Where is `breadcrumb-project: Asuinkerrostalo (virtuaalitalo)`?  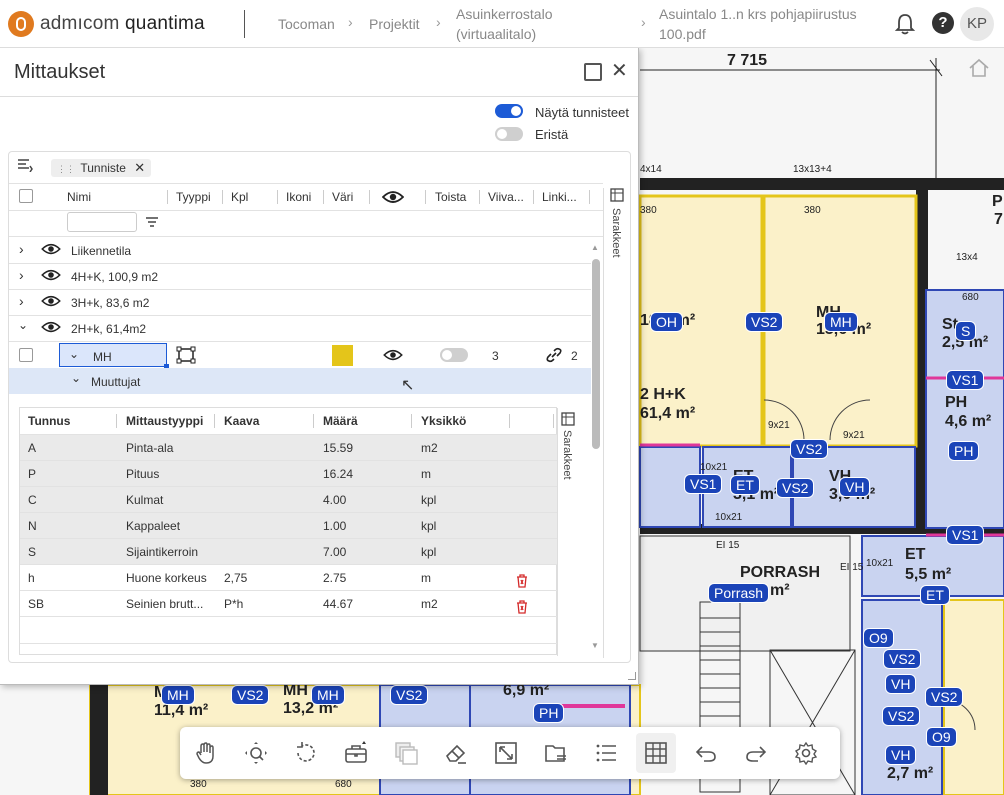 breadcrumb-project: Asuinkerrostalo (virtuaalitalo) is located at coordinates (541, 24).